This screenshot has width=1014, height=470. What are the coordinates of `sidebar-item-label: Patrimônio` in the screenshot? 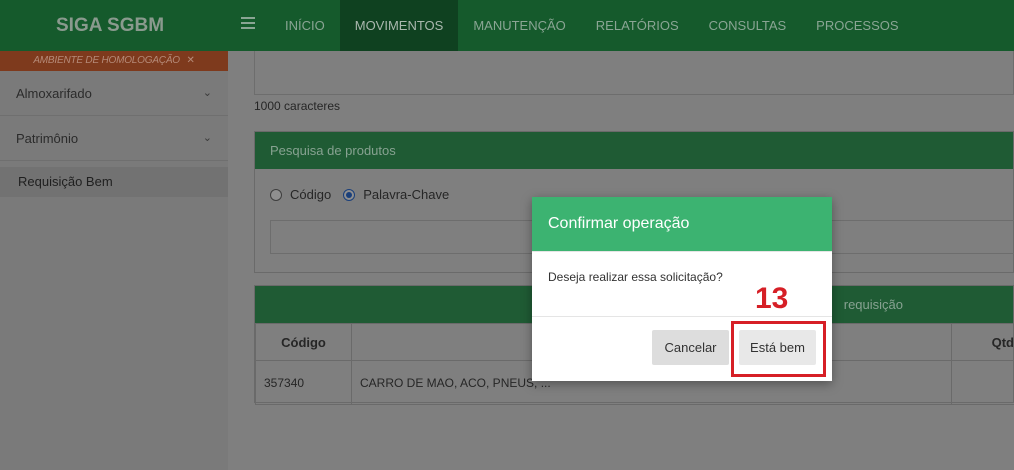 It's located at (47, 138).